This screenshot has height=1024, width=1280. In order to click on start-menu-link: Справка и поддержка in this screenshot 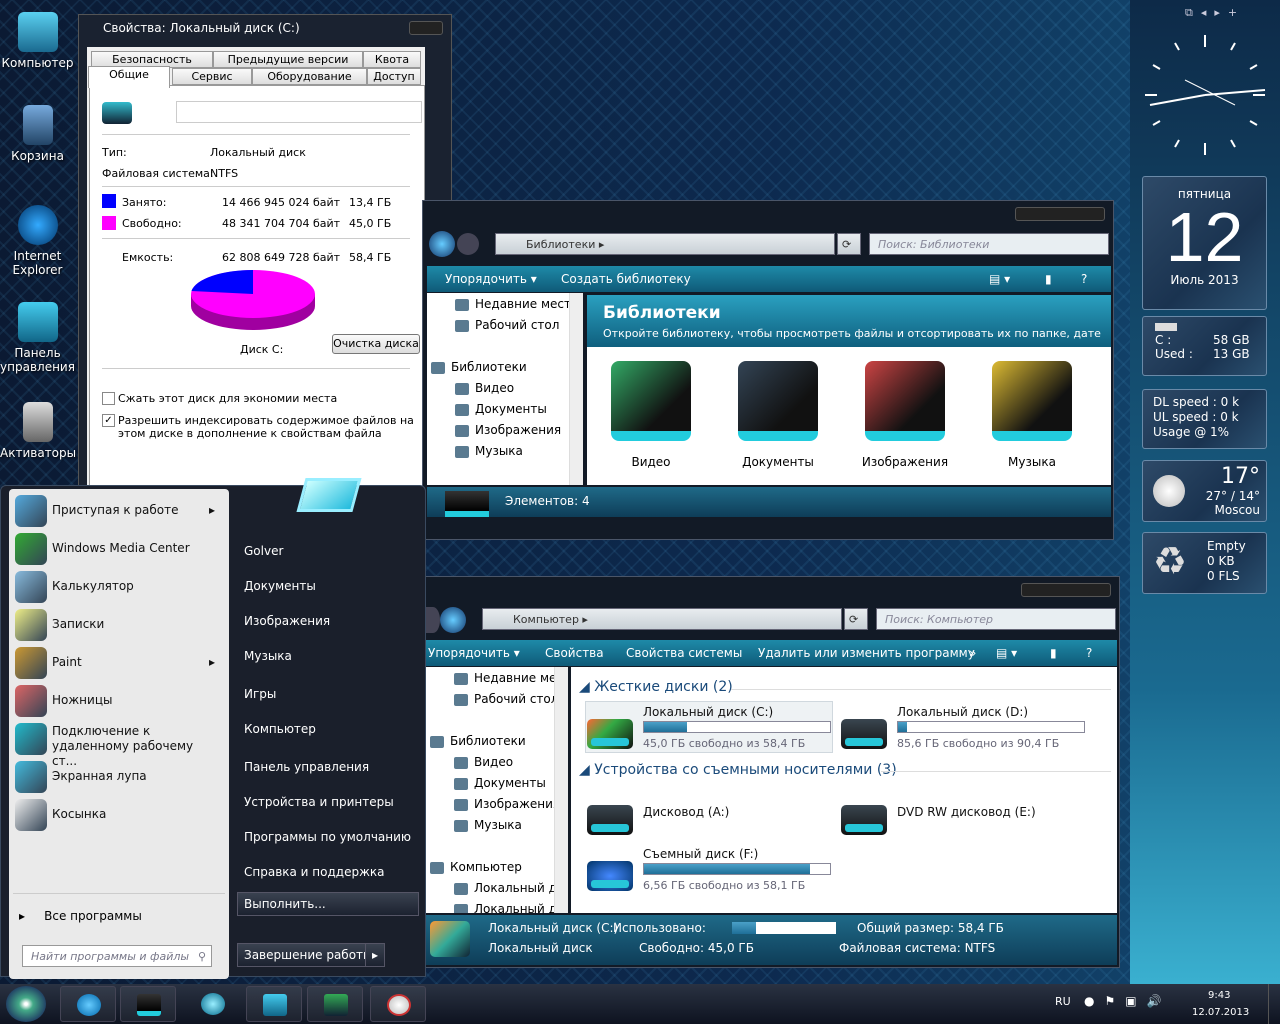, I will do `click(314, 872)`.